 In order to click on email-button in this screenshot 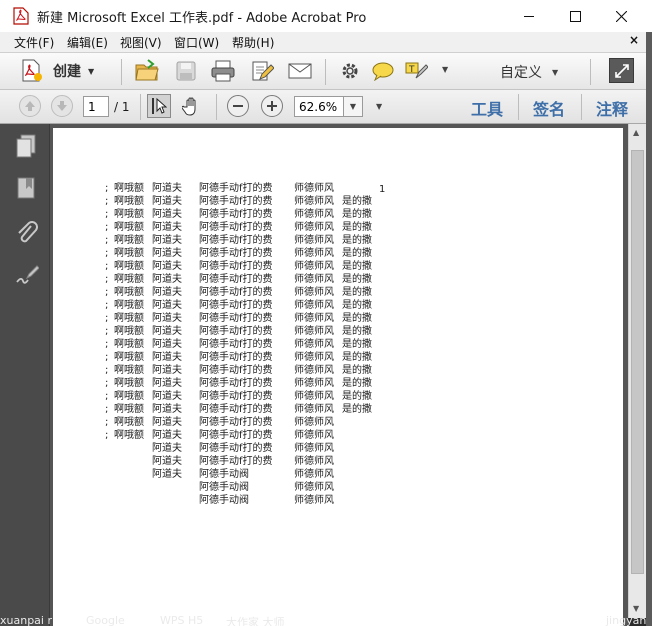, I will do `click(300, 71)`.